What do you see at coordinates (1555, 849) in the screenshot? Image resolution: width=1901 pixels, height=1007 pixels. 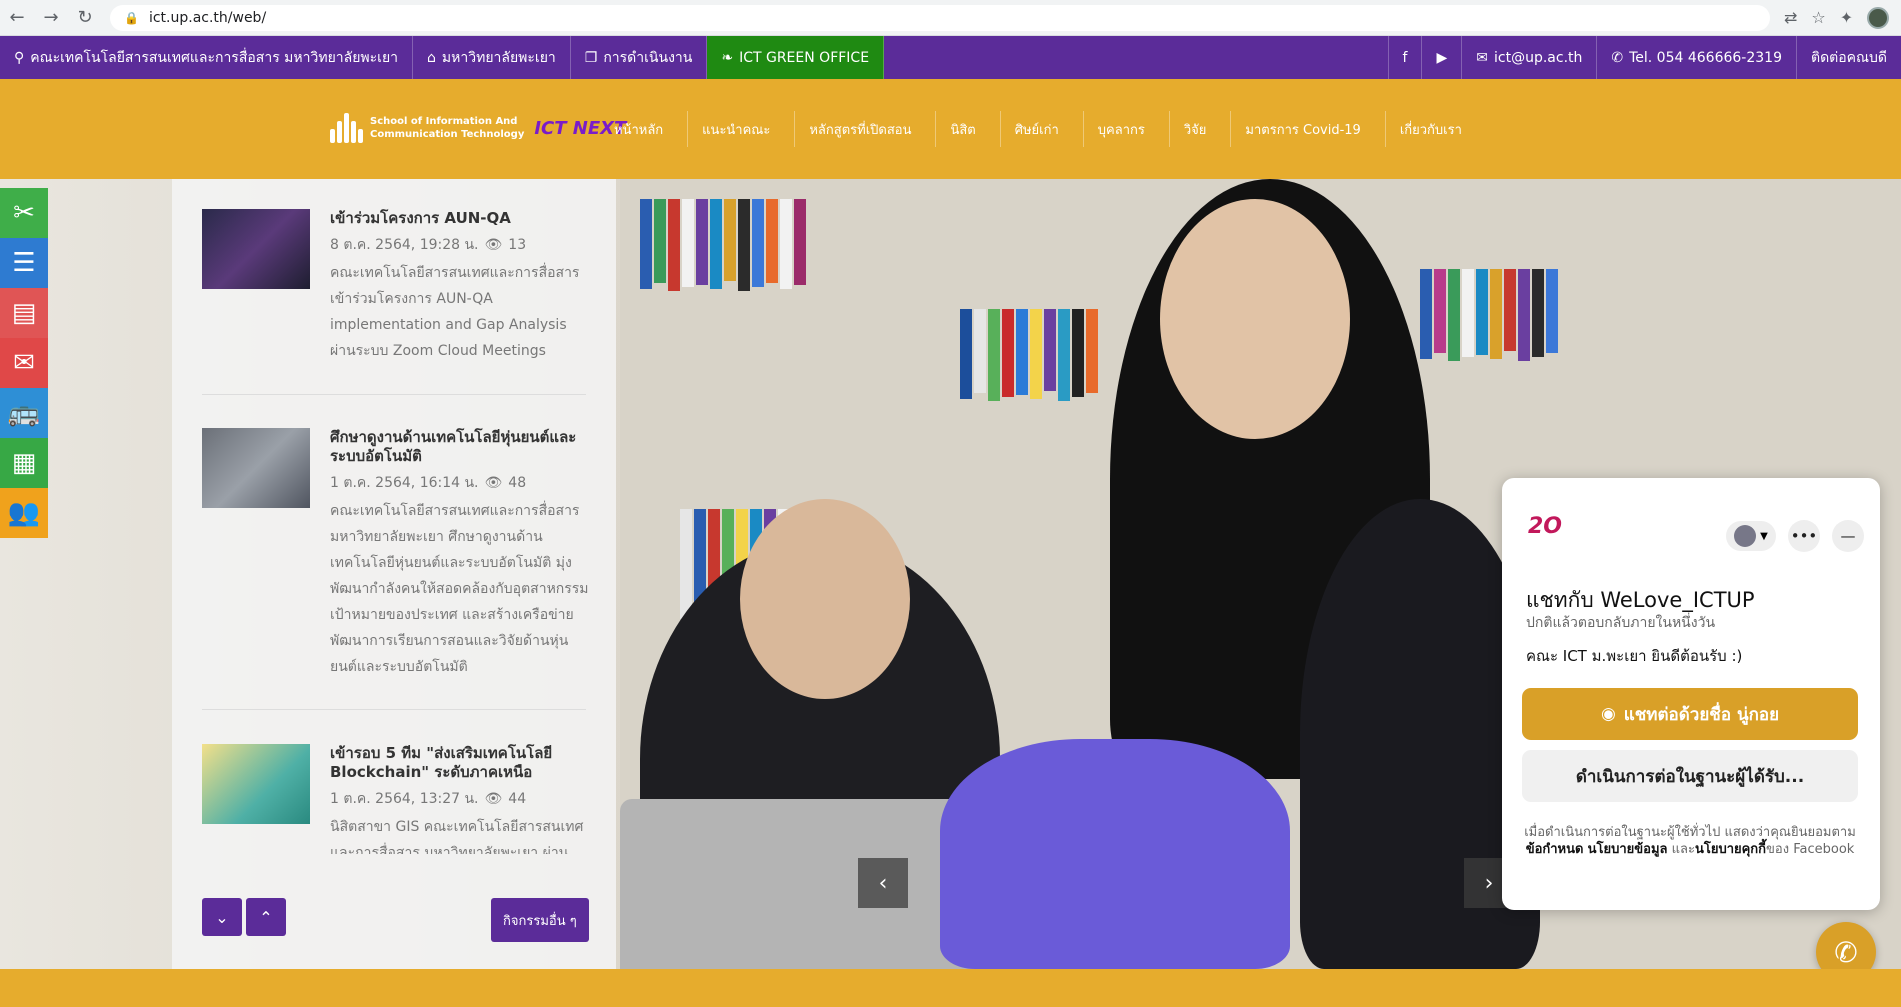 I see `terms-link: ข้อกำหนด` at bounding box center [1555, 849].